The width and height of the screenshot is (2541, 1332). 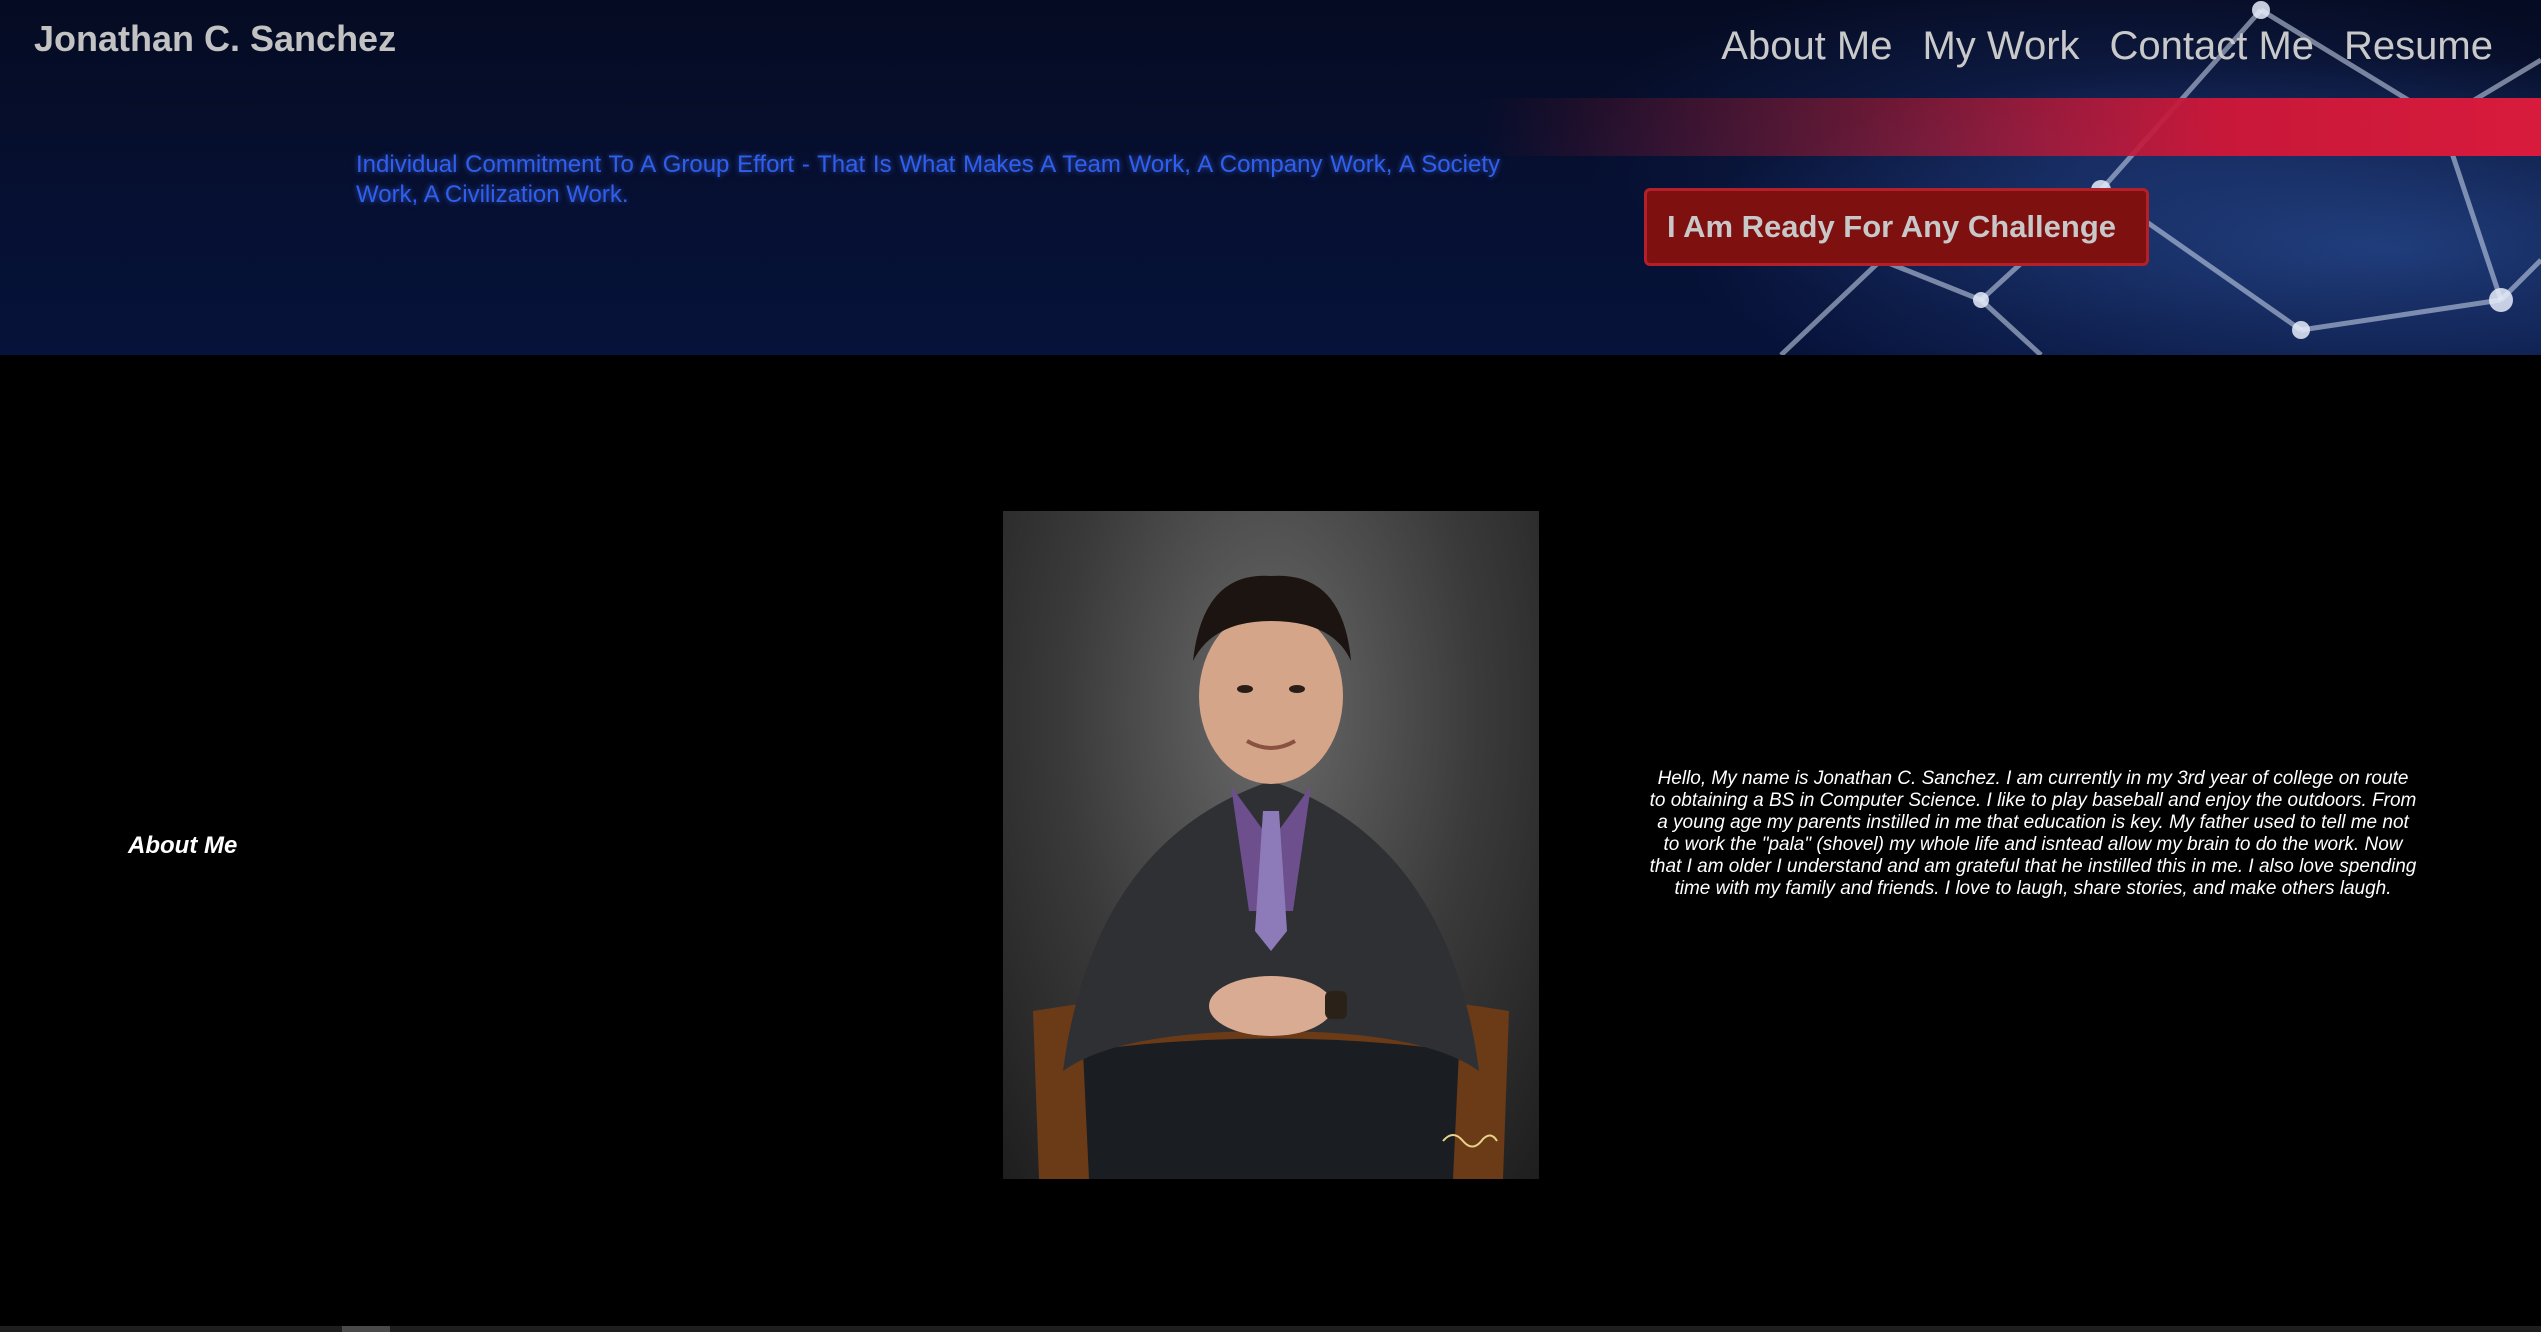 I want to click on challenge-button: I Am Ready For Any Challenge, so click(x=1896, y=227).